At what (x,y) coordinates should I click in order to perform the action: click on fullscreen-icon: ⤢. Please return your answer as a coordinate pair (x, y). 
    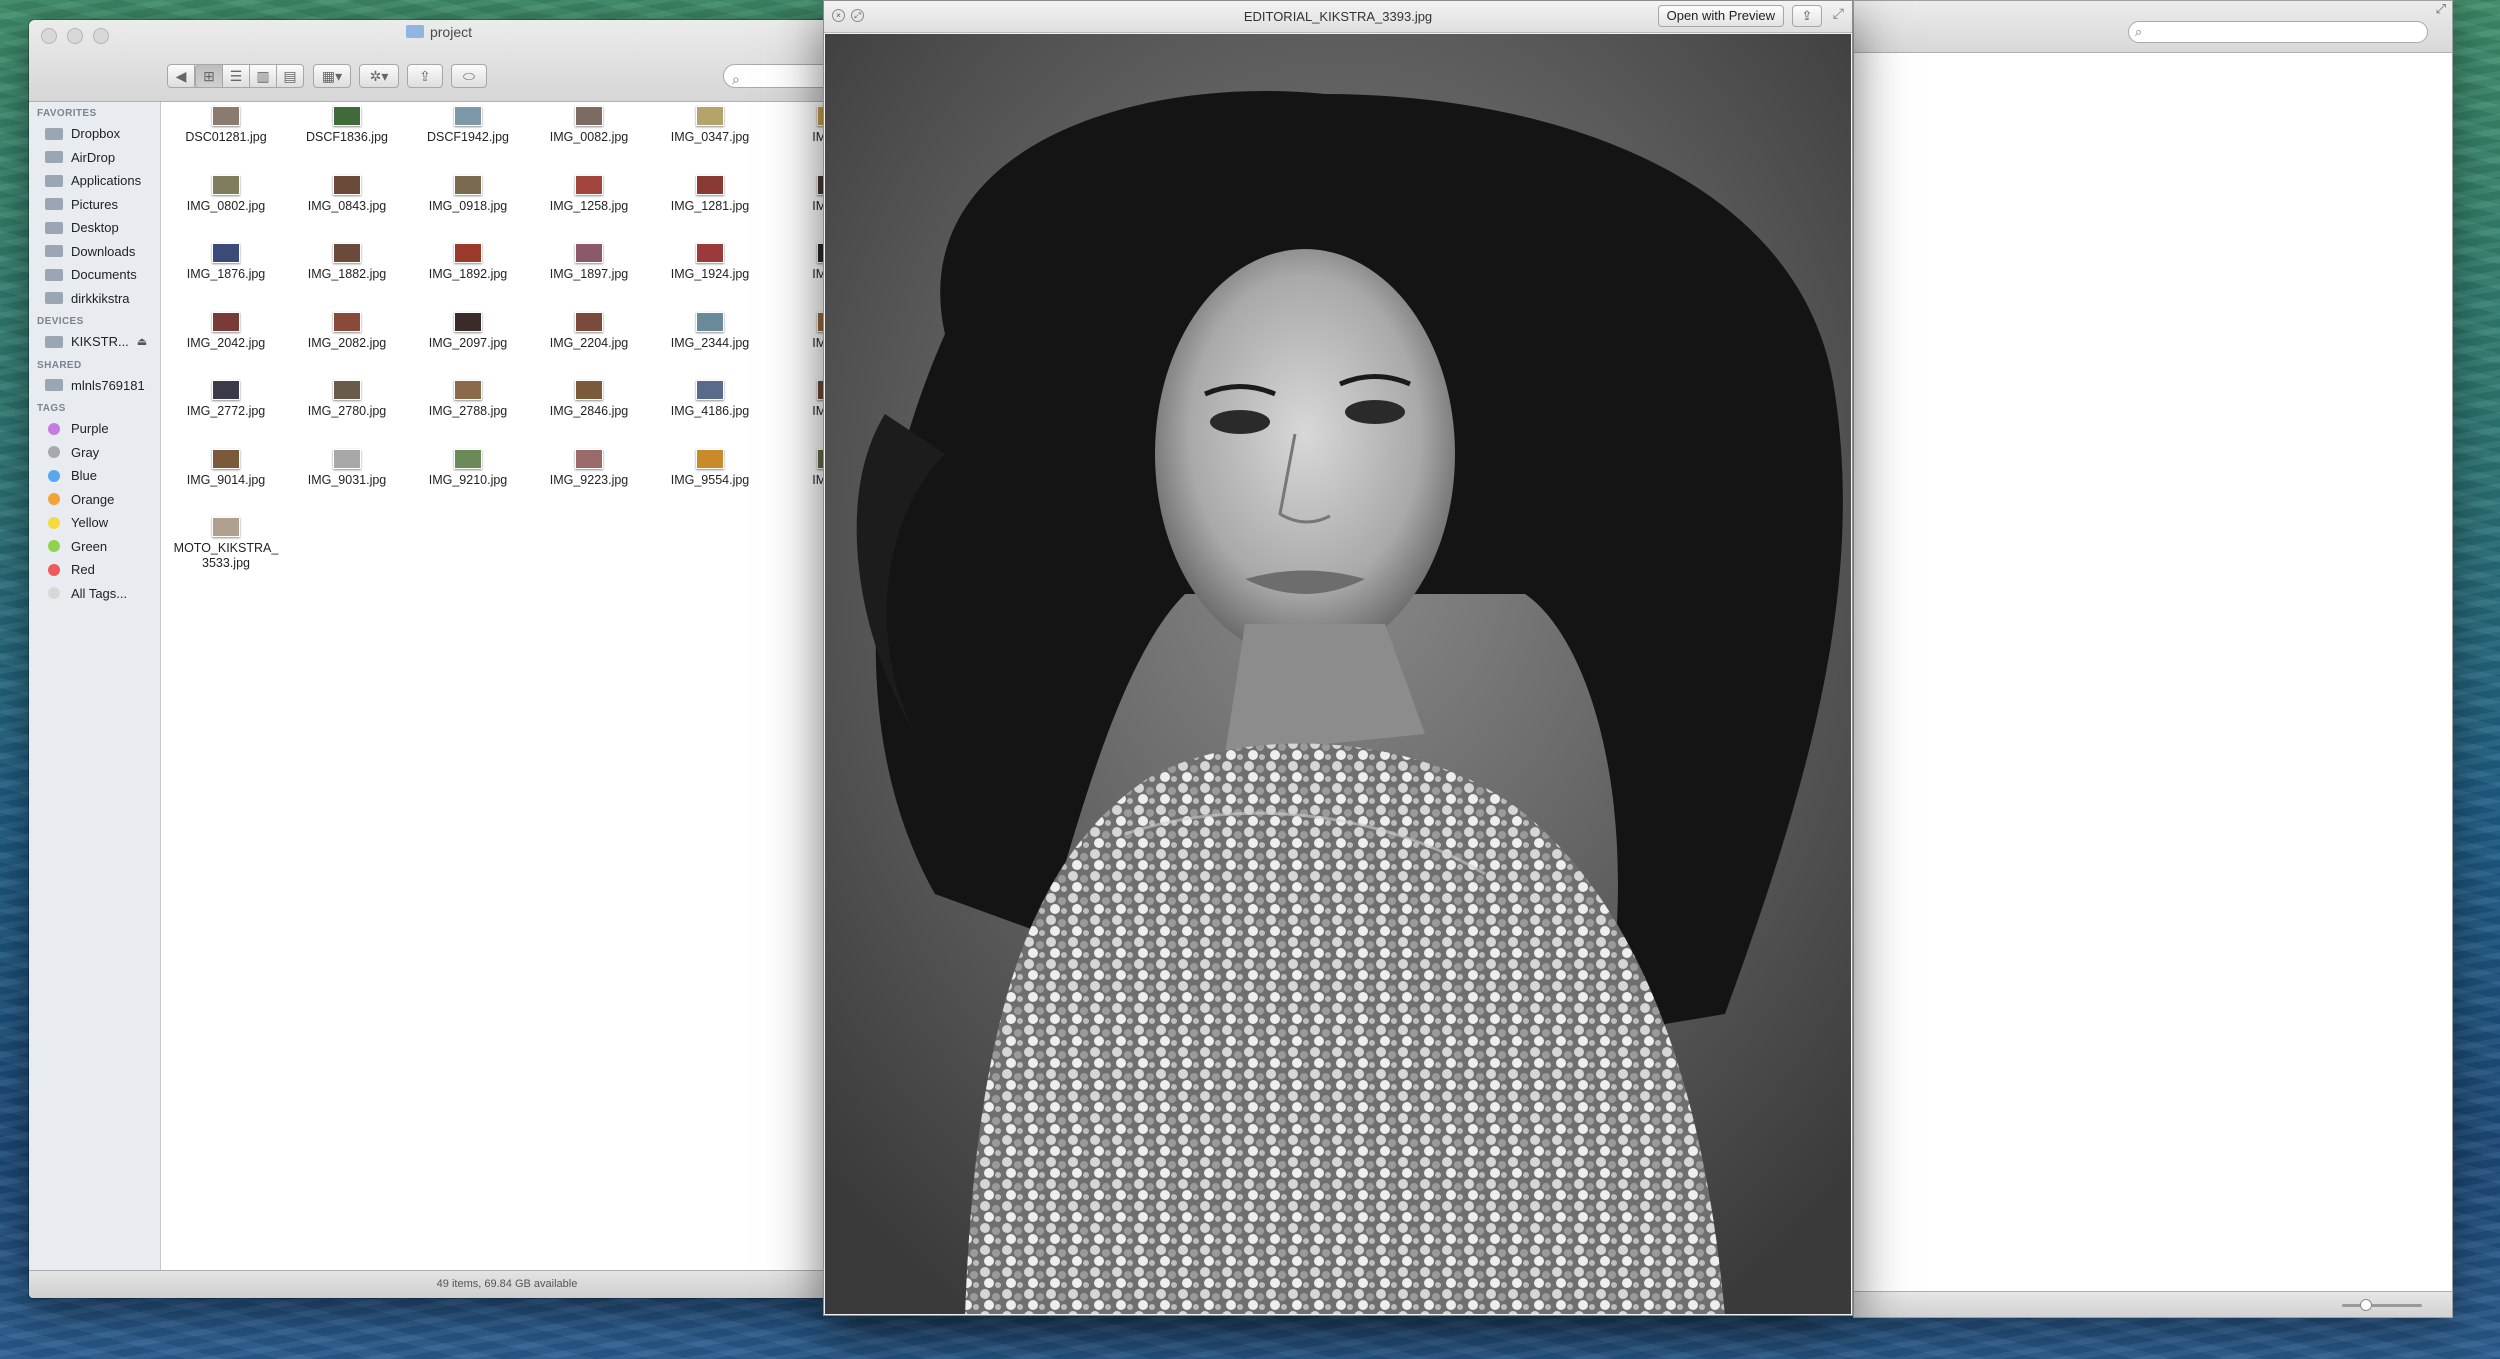
    Looking at the image, I should click on (2441, 9).